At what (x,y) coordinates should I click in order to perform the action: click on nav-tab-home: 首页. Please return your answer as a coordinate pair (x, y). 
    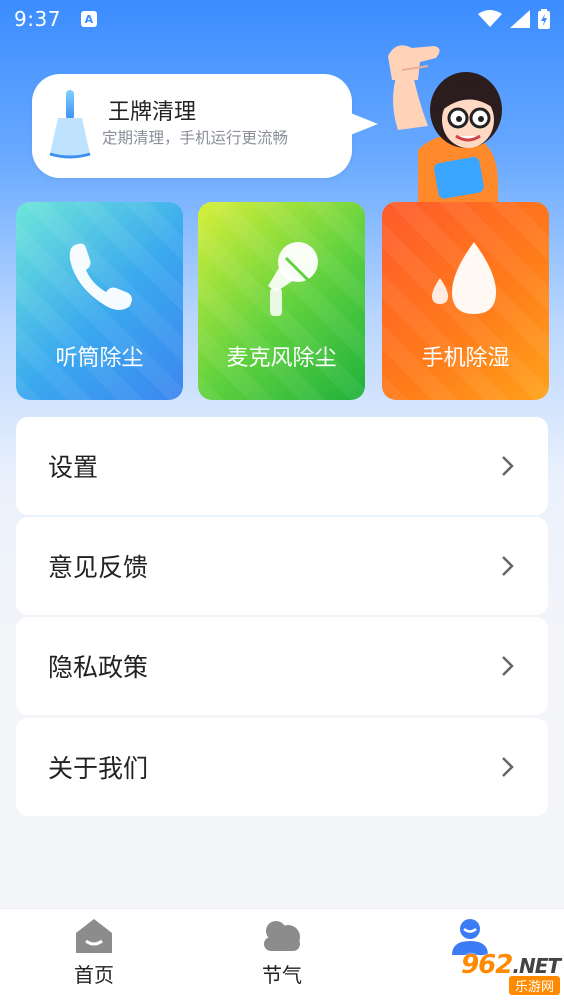
    Looking at the image, I should click on (94, 956).